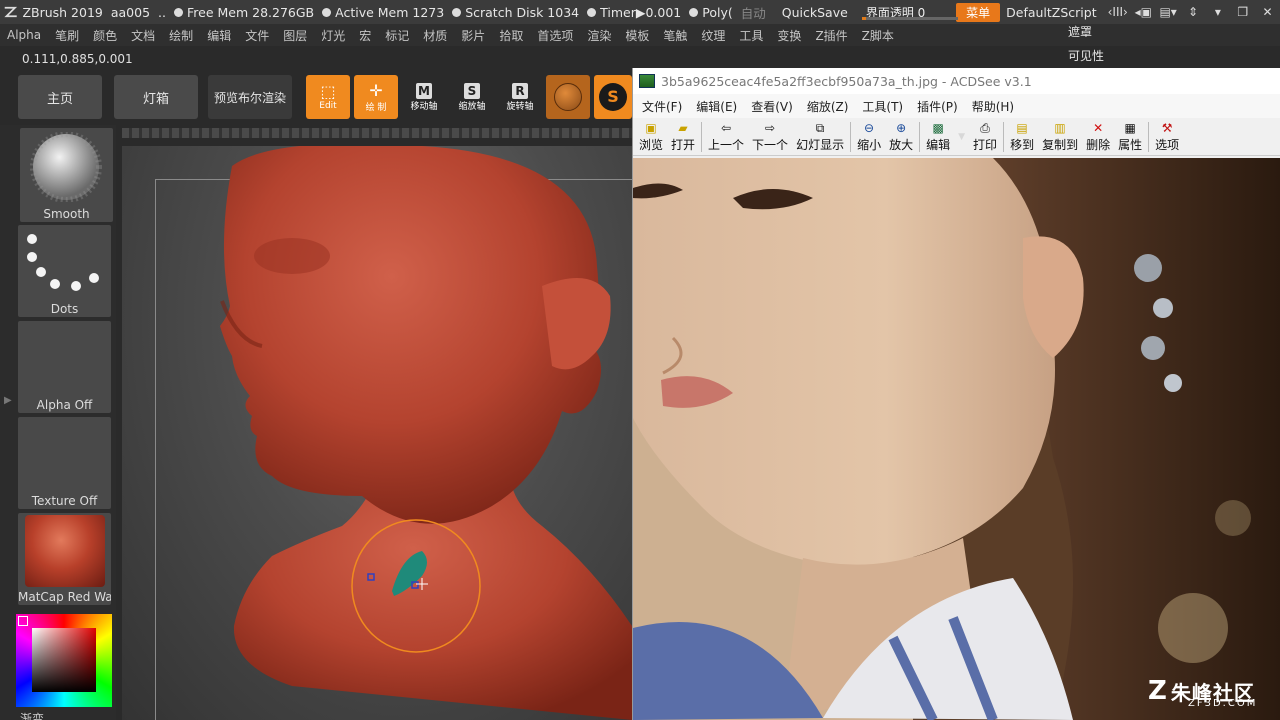  I want to click on menu-zscript: Z脚本, so click(878, 35).